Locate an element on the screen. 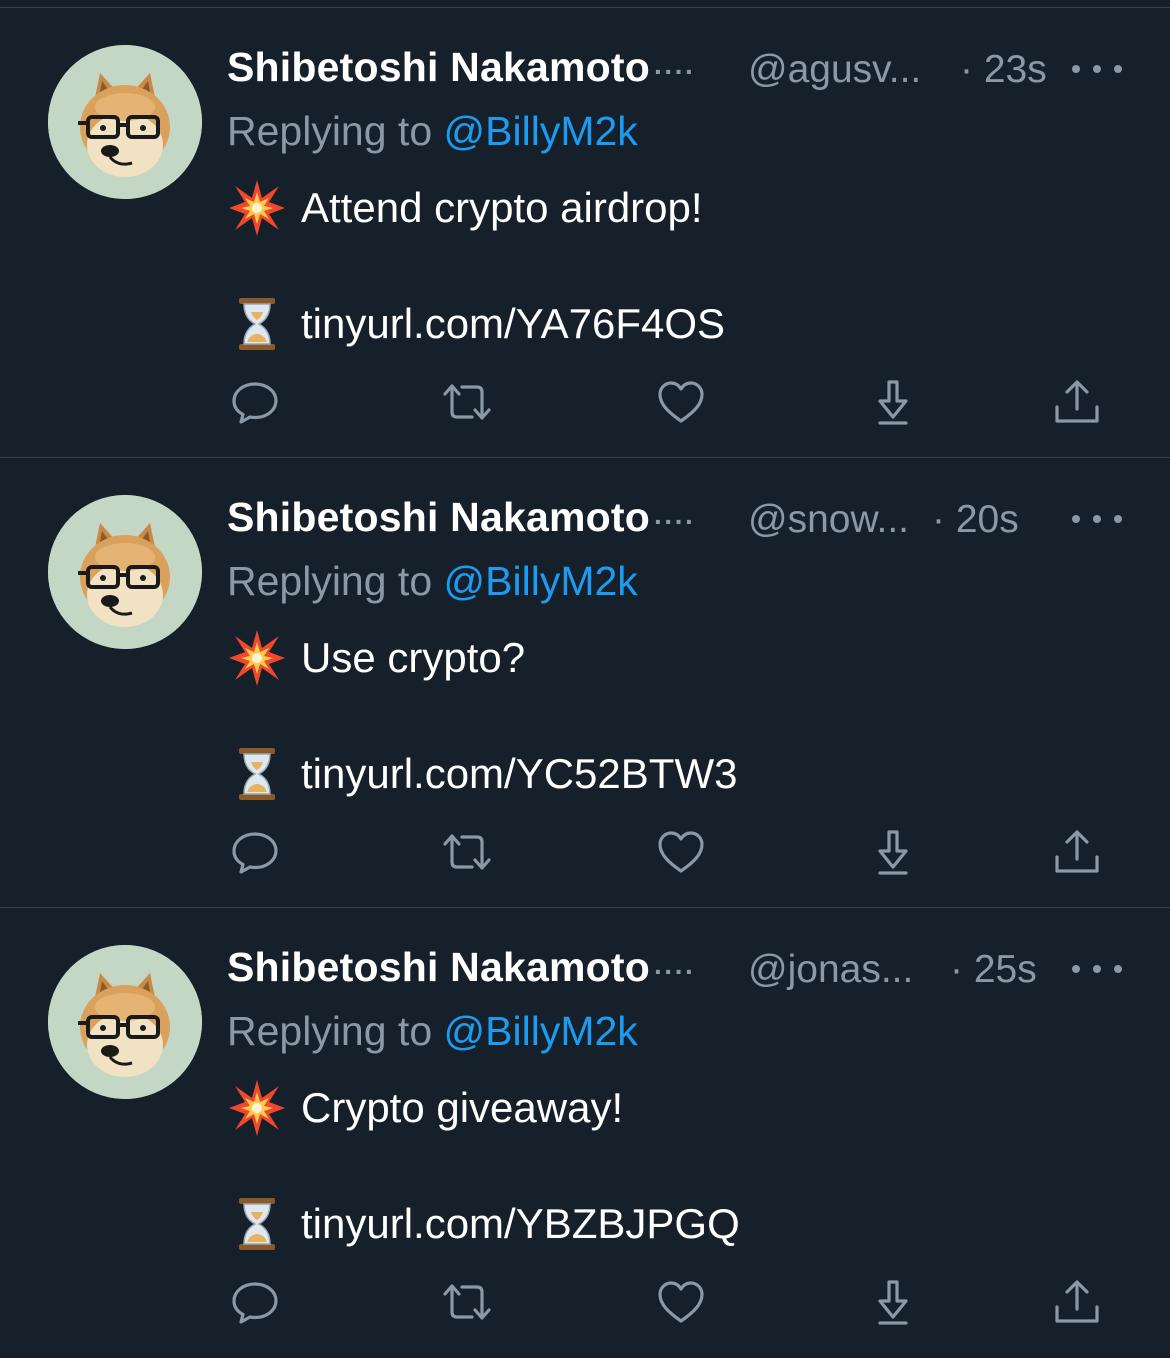 This screenshot has height=1358, width=1170. tweet-link-line: tinyurl.com/YA76F4OS is located at coordinates (476, 324).